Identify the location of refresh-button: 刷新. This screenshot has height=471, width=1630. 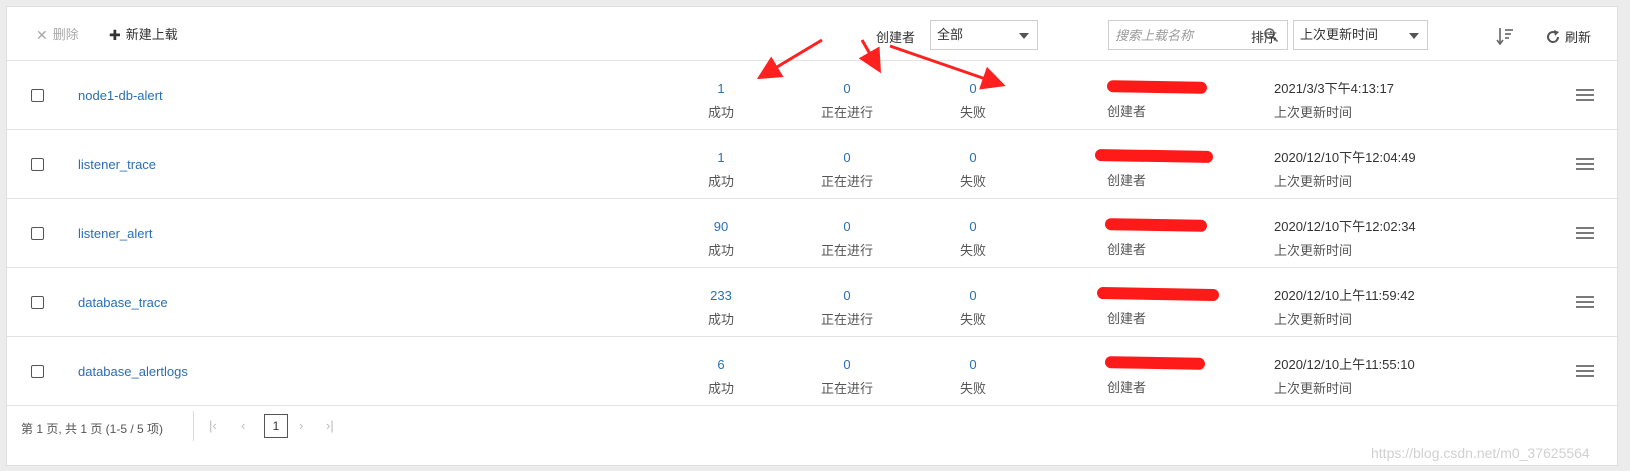
(1568, 36).